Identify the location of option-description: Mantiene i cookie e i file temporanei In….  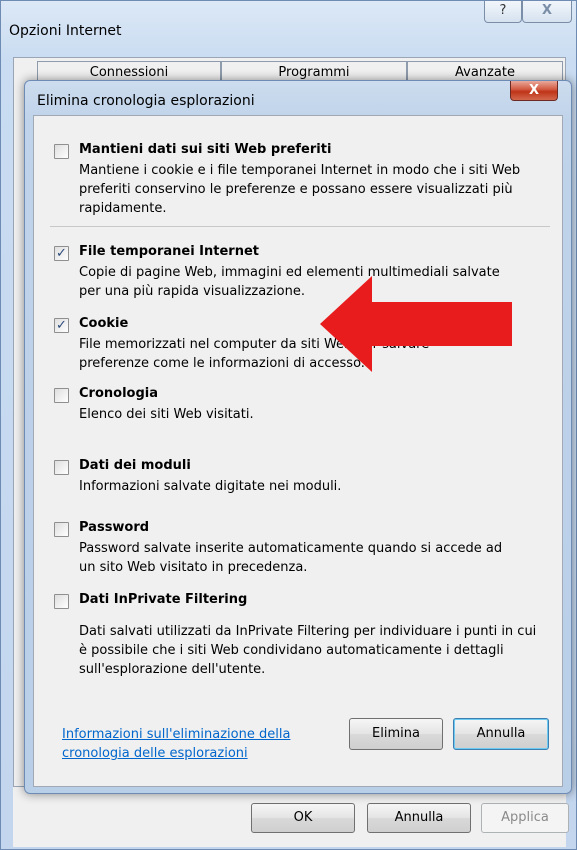
(300, 189).